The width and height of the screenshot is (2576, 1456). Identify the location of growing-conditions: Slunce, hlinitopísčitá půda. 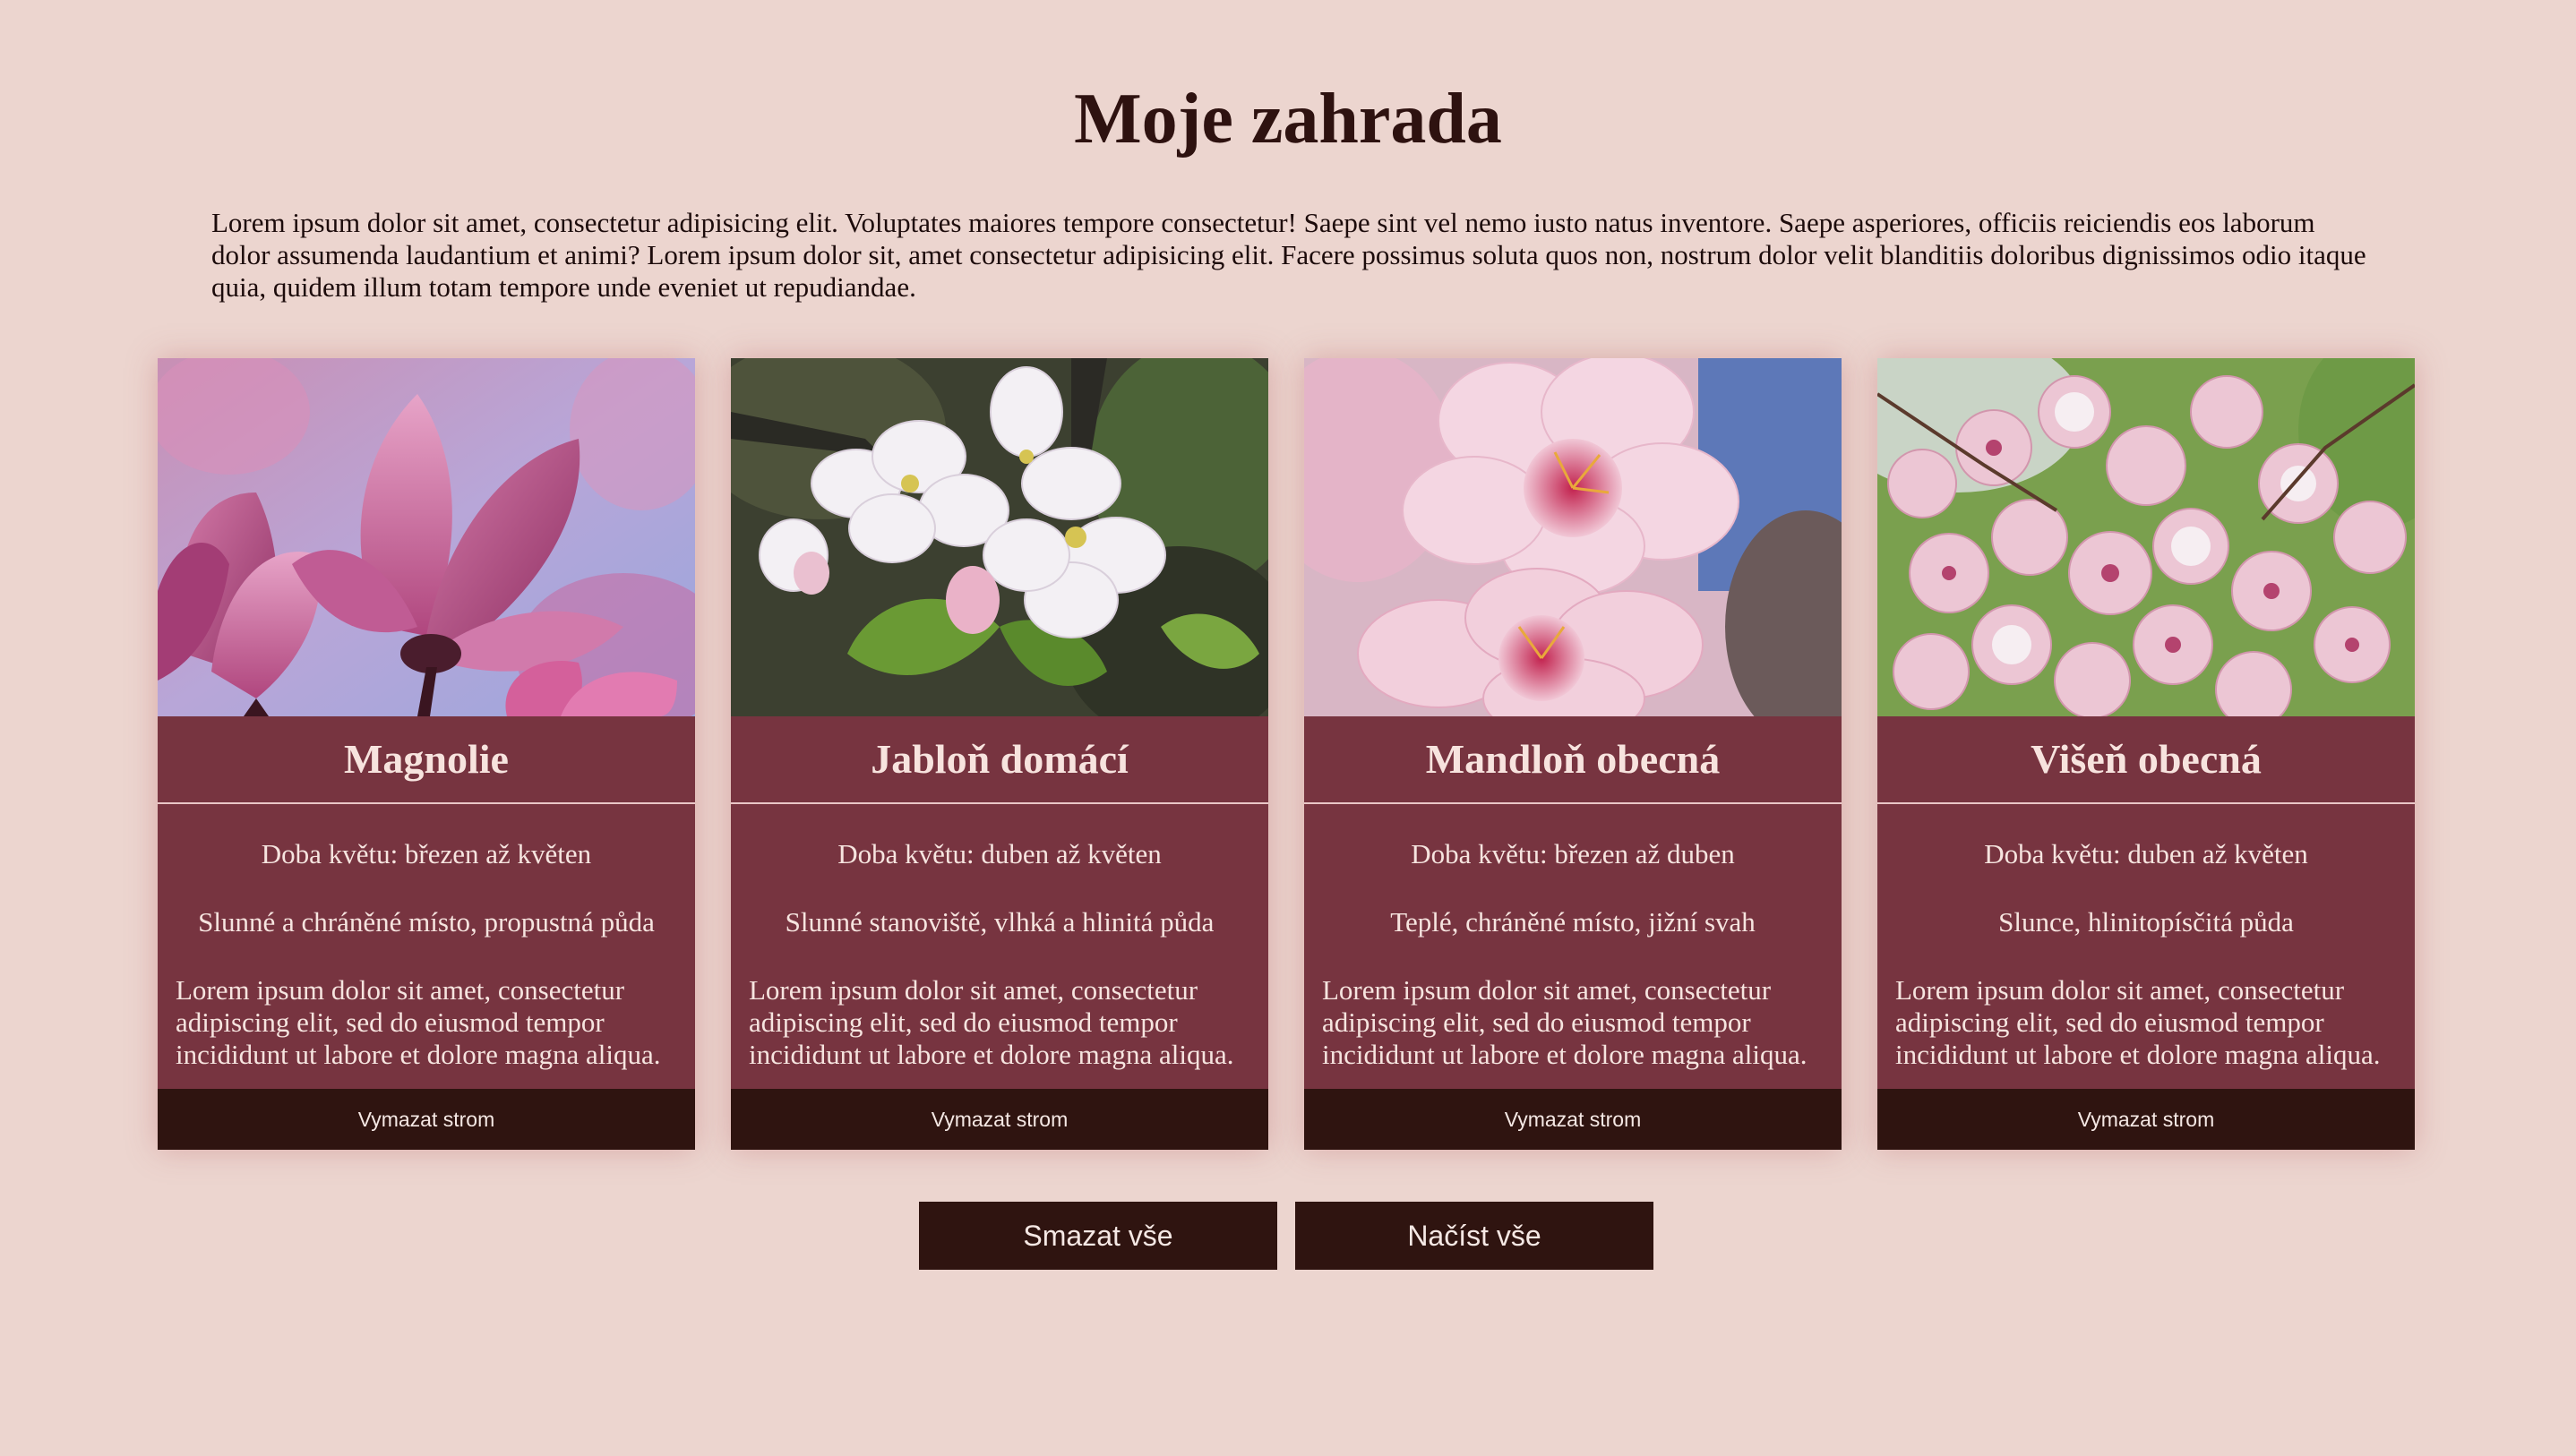
(2146, 922).